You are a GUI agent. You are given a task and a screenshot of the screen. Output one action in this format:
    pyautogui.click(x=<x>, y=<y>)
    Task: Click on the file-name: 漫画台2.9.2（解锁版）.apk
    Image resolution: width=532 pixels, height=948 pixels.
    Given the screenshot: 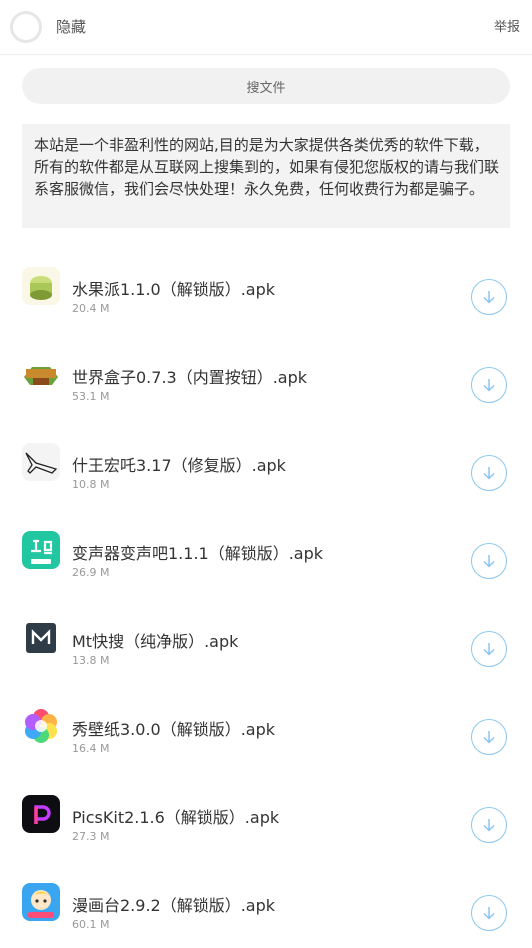 What is the action you would take?
    pyautogui.click(x=174, y=905)
    